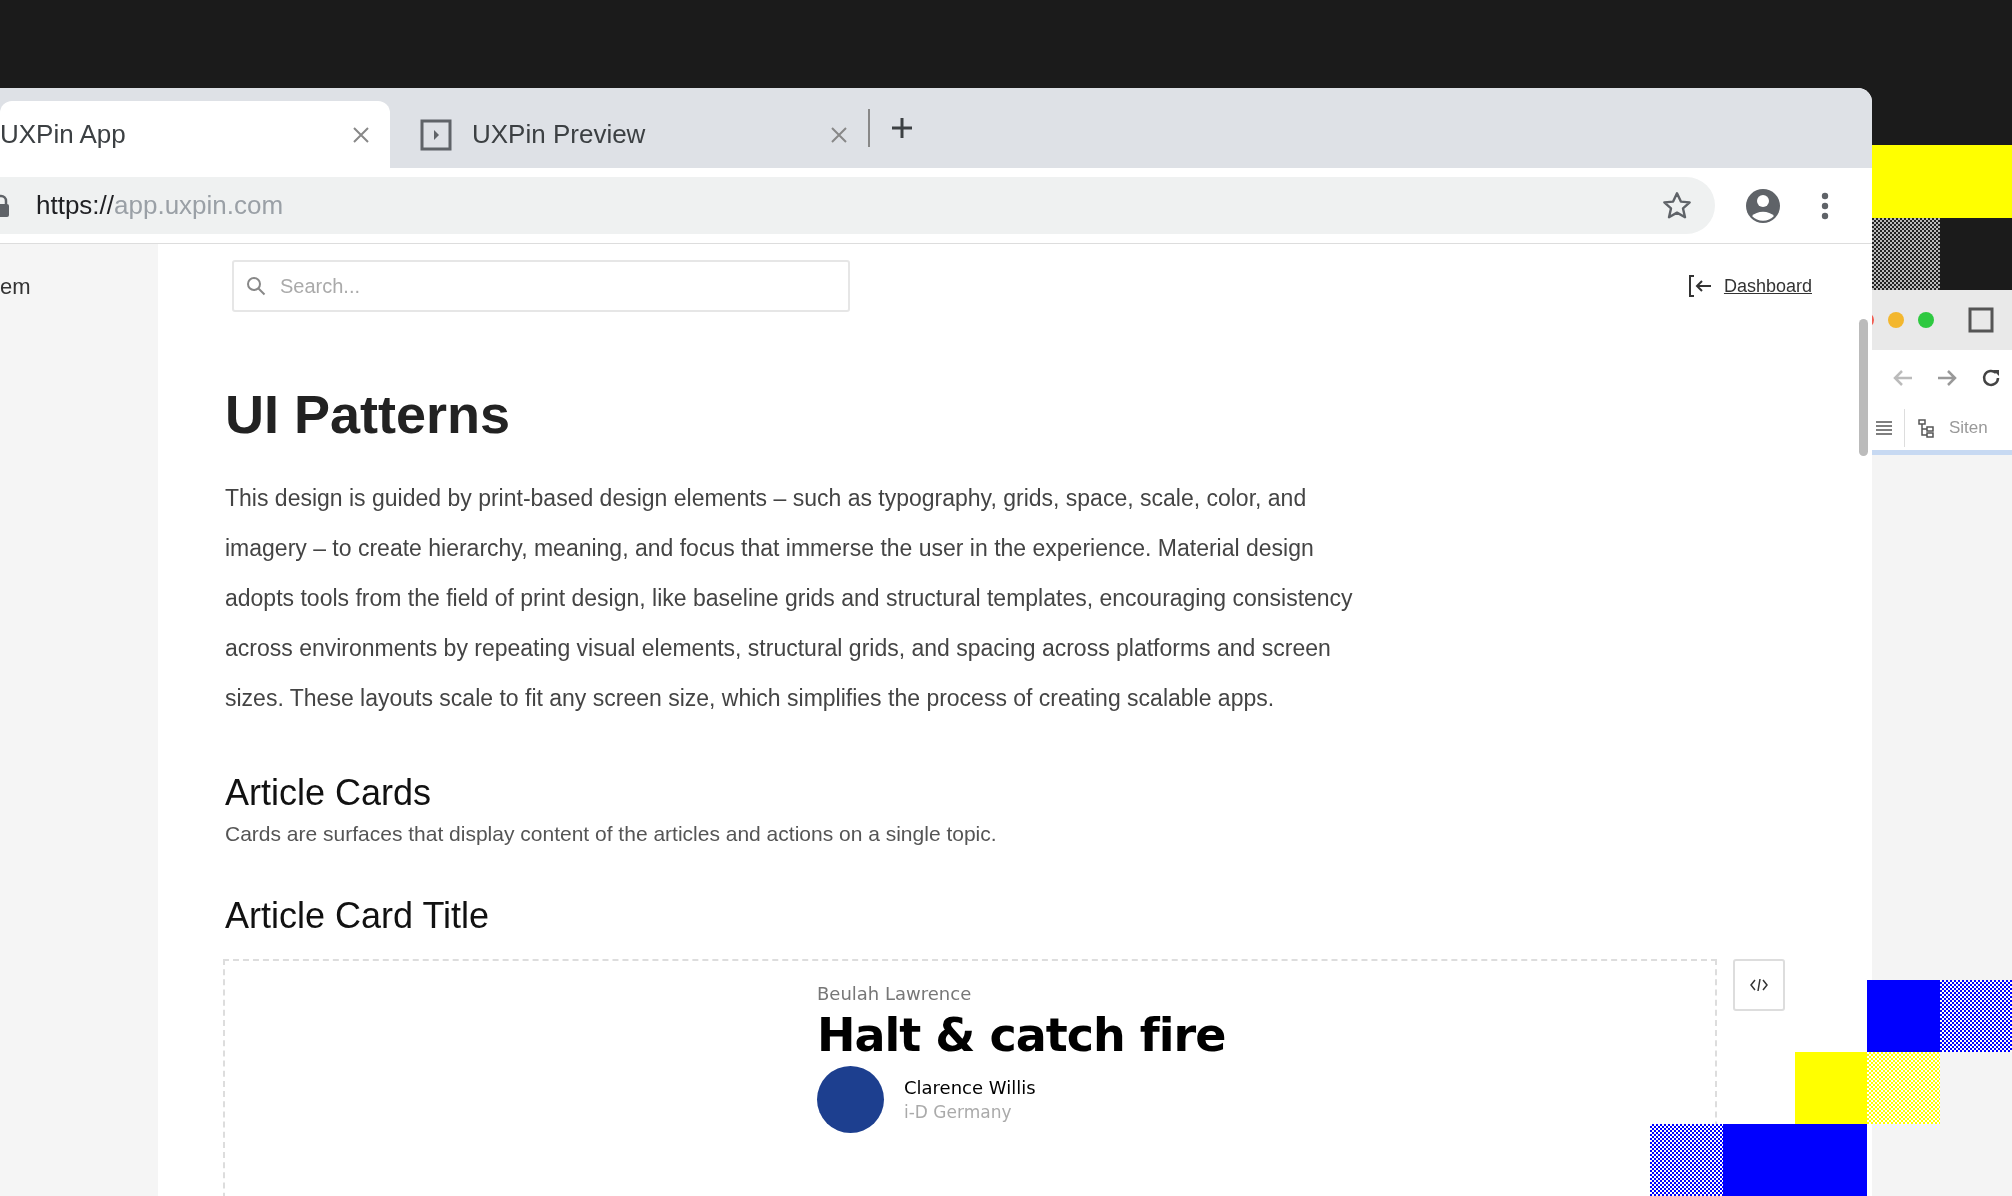 The height and width of the screenshot is (1196, 2012). I want to click on sidebar-item: em, so click(79, 287).